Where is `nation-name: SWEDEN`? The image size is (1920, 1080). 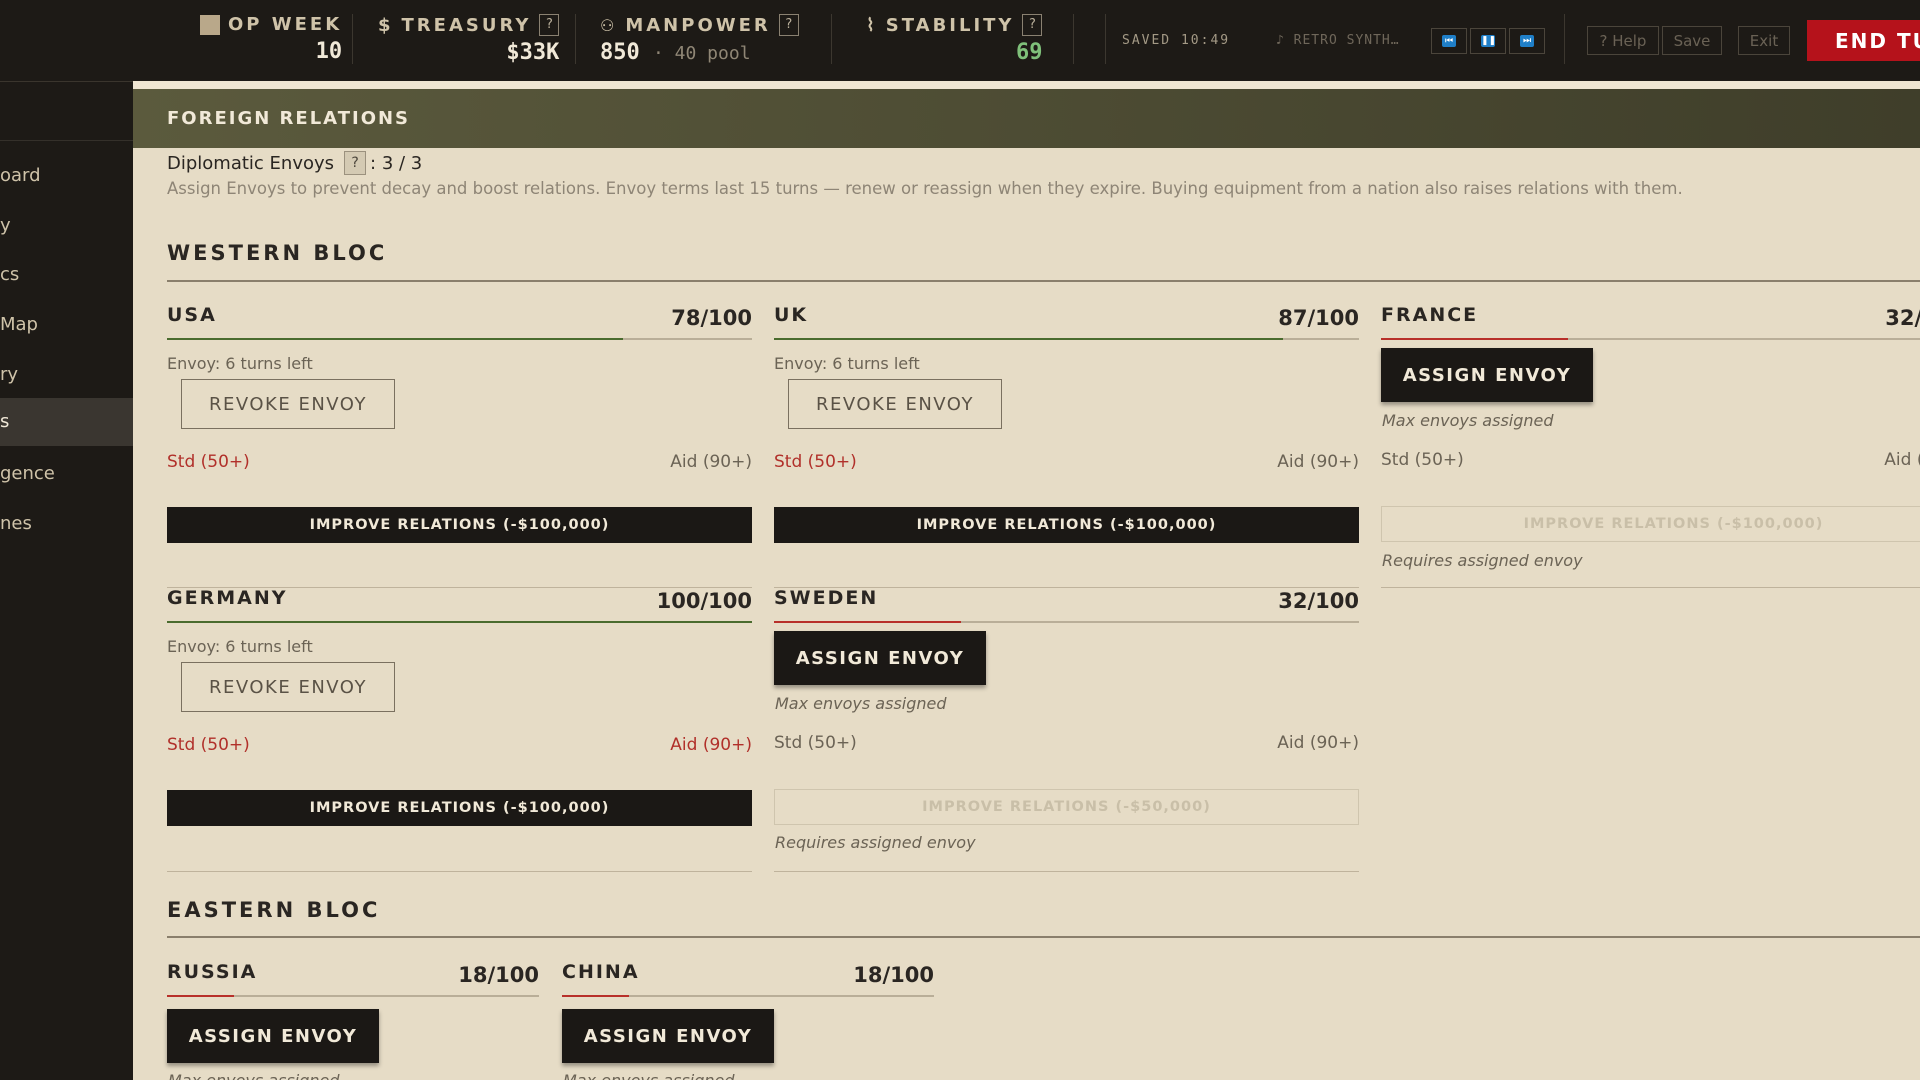 nation-name: SWEDEN is located at coordinates (826, 598).